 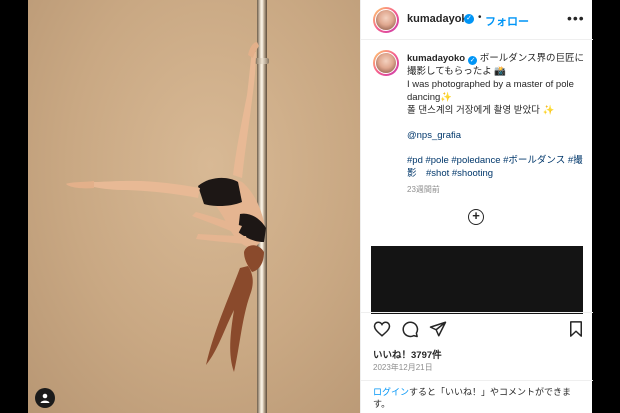 What do you see at coordinates (438, 329) in the screenshot?
I see `share-icon` at bounding box center [438, 329].